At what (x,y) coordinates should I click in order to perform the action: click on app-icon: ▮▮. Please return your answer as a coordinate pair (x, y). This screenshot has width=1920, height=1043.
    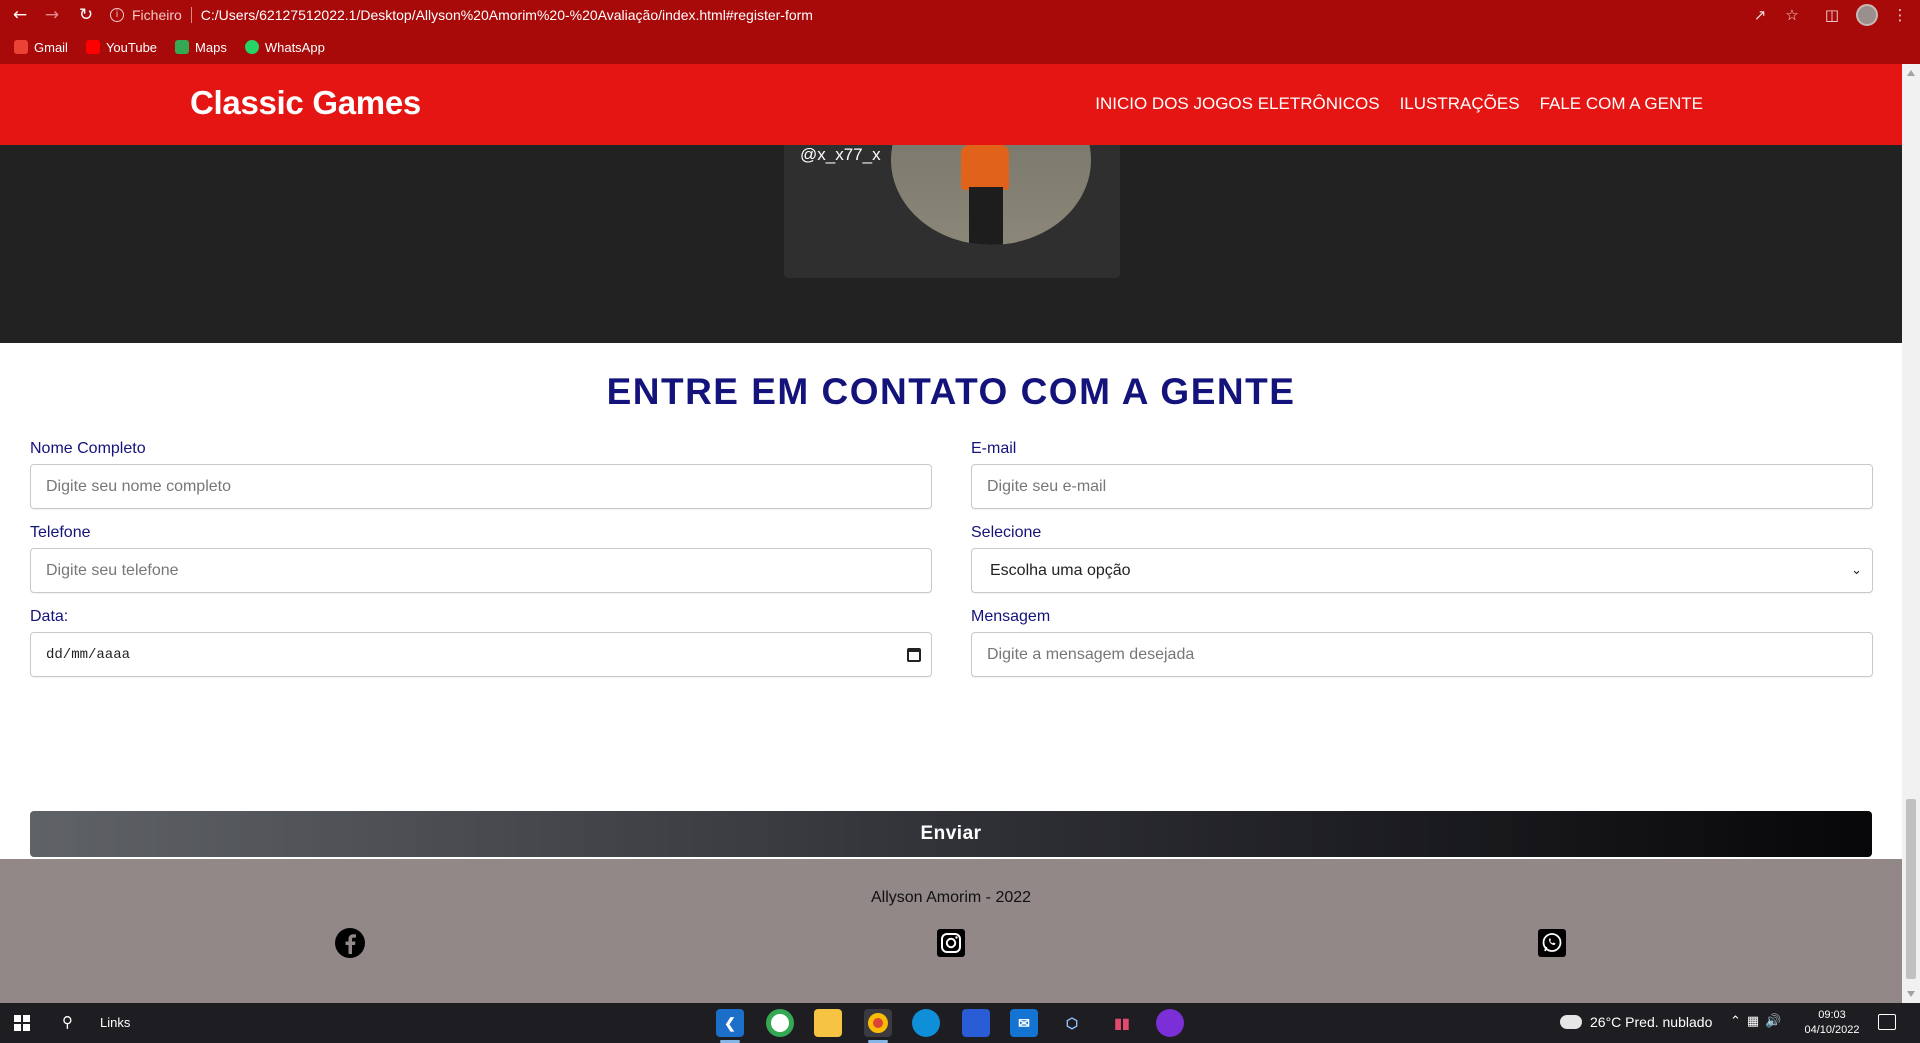
    Looking at the image, I should click on (1122, 1023).